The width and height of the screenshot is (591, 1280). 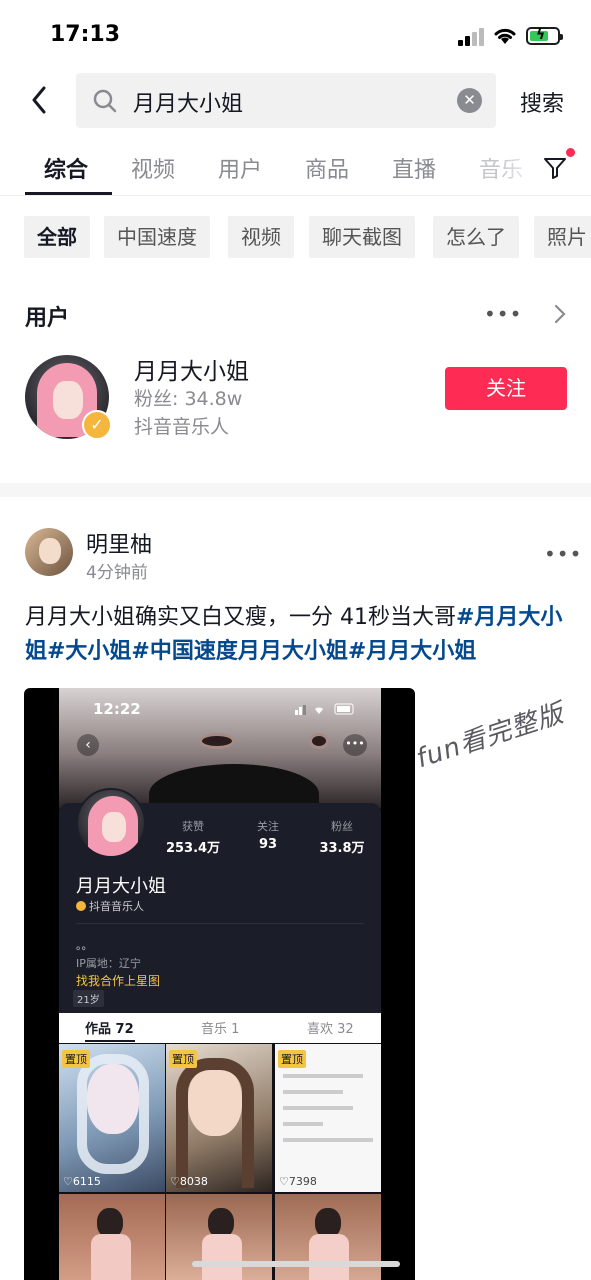 I want to click on stat-fans-label: 粉丝, so click(x=342, y=826).